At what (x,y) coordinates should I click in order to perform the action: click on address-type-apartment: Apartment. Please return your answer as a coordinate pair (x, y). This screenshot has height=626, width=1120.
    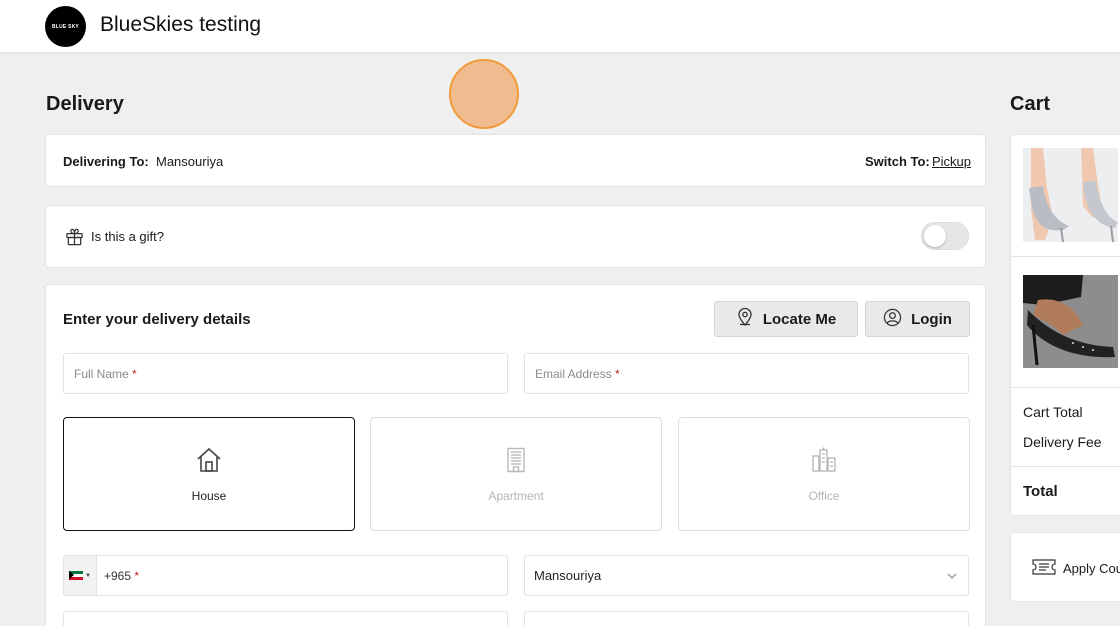
    Looking at the image, I should click on (516, 474).